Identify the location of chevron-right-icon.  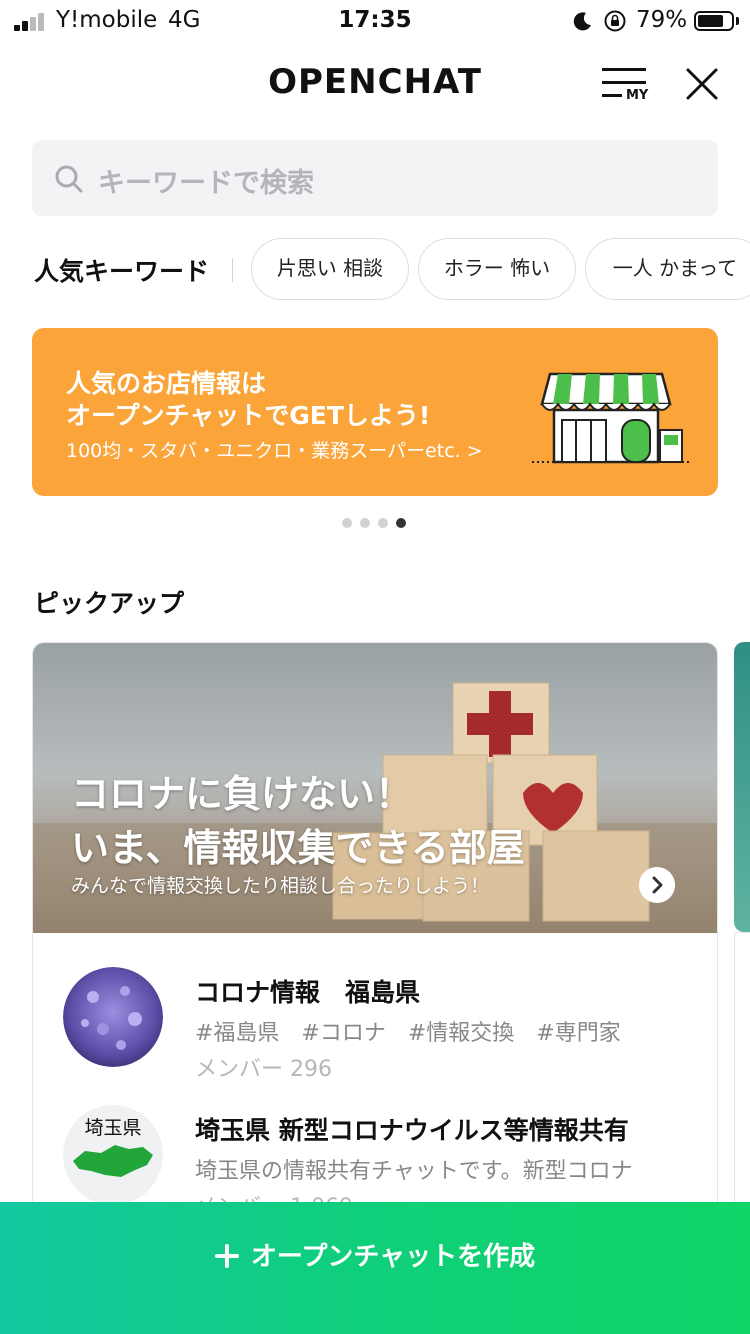
(657, 885).